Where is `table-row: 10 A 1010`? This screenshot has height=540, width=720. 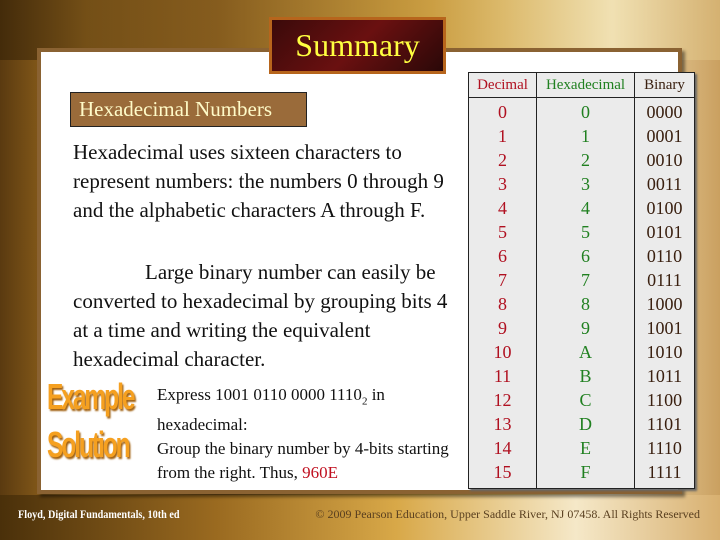
table-row: 10 A 1010 is located at coordinates (581, 352).